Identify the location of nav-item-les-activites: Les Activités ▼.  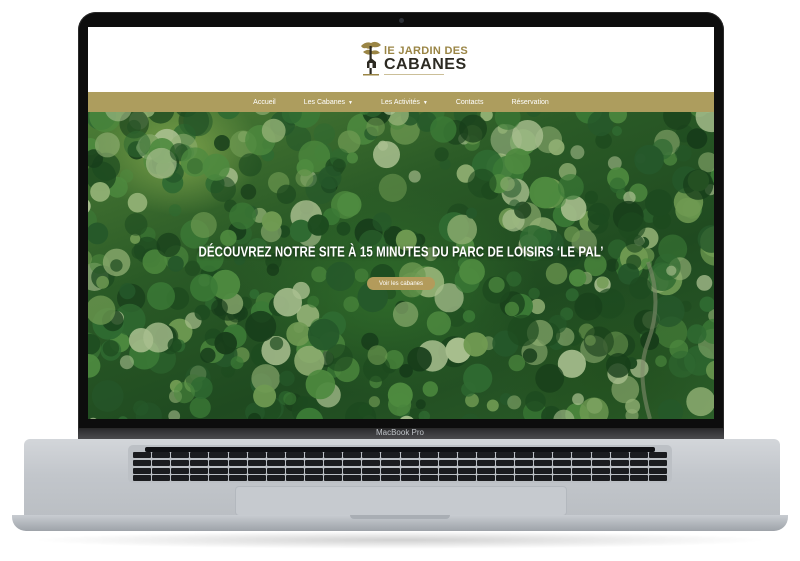
(404, 102).